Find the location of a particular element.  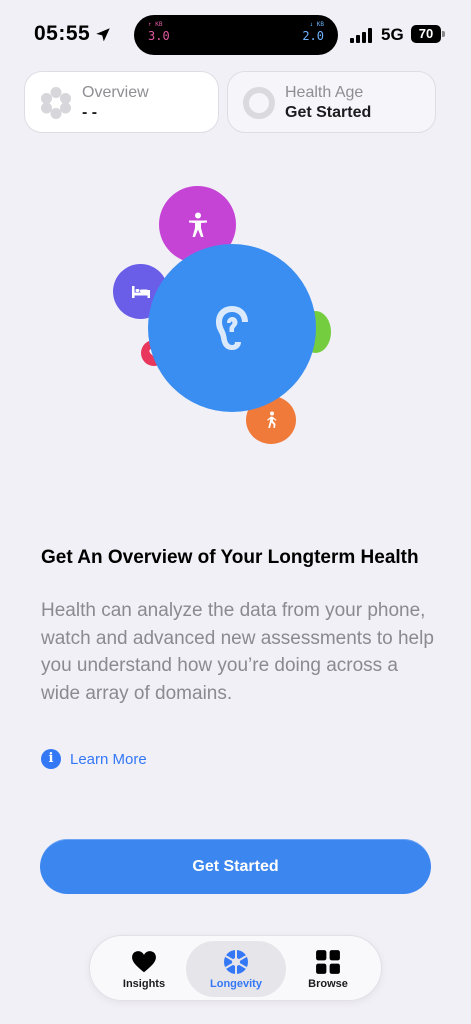

learn-more-label: Learn More is located at coordinates (108, 759).